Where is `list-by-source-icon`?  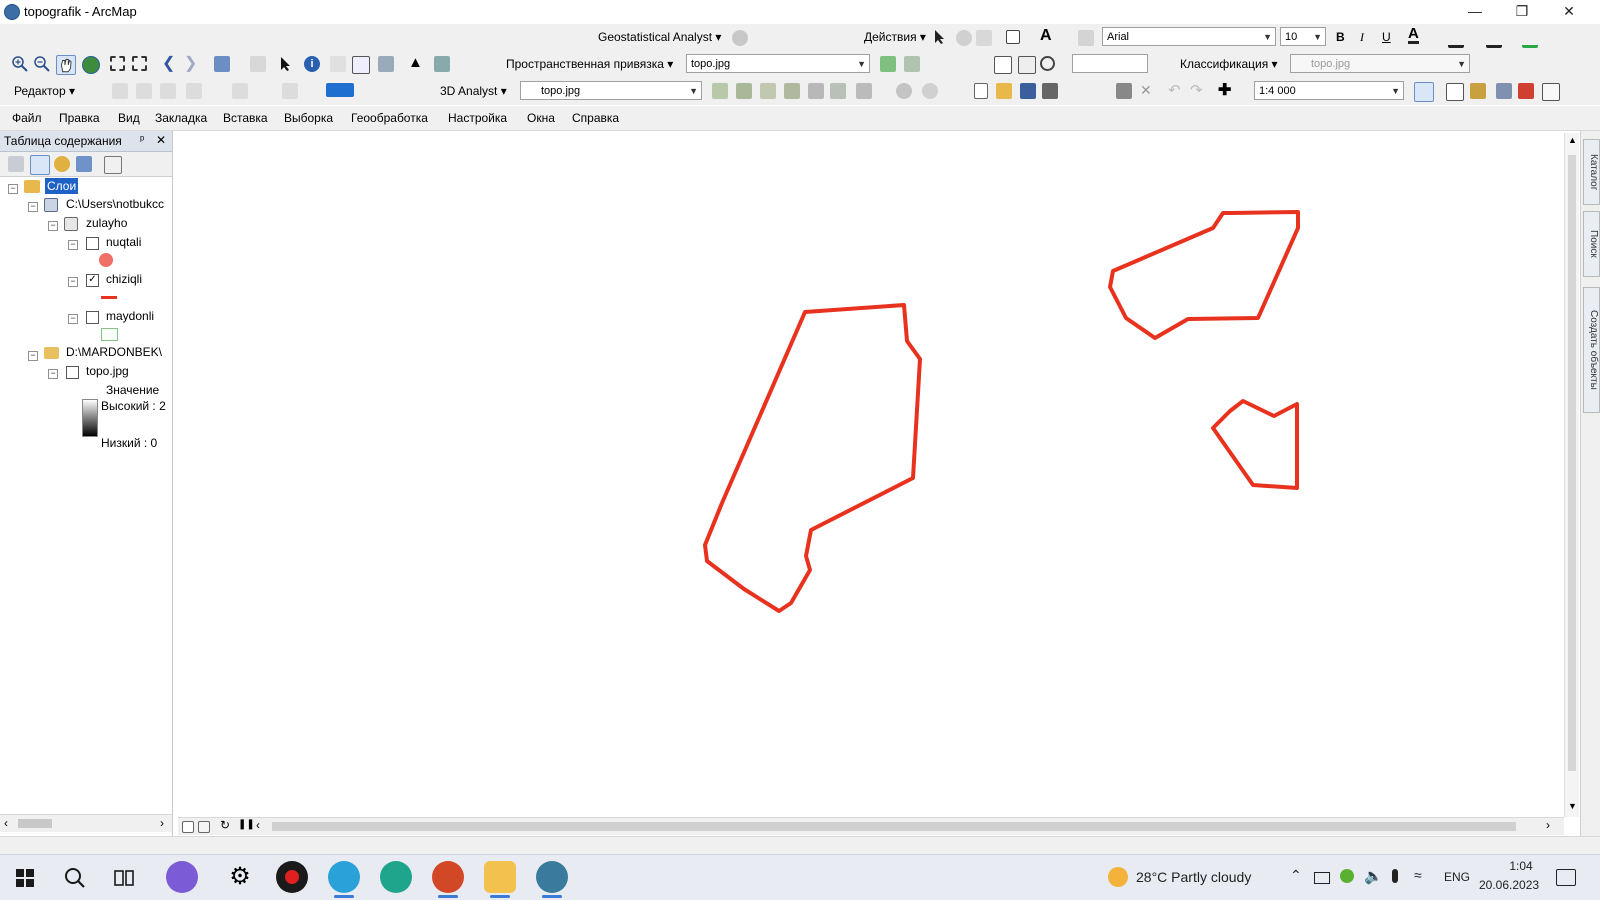
list-by-source-icon is located at coordinates (40, 165).